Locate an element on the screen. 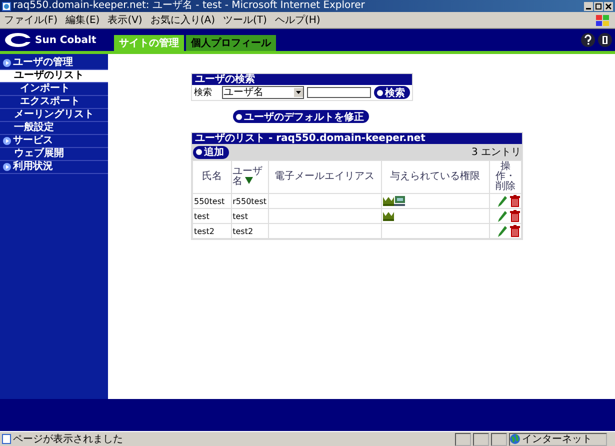  defaults-button: ユーザのデフォルトを修正 is located at coordinates (301, 116).